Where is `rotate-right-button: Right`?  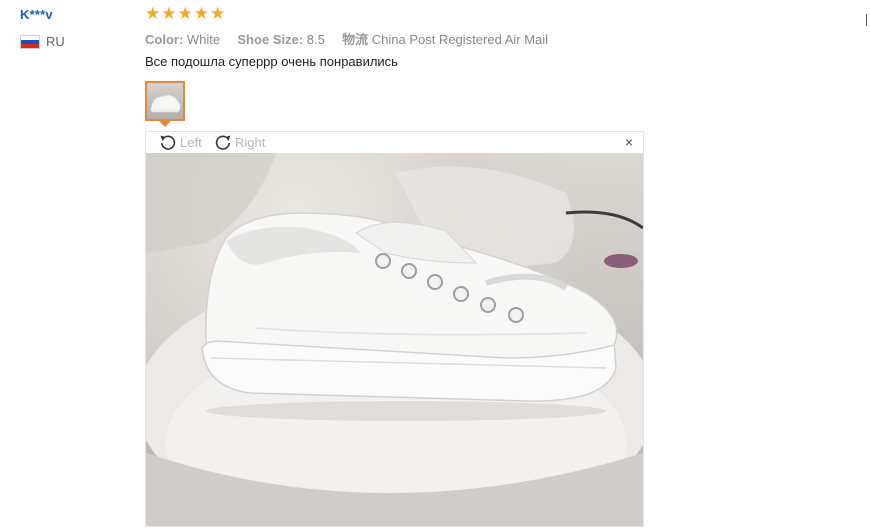
rotate-right-button: Right is located at coordinates (239, 142).